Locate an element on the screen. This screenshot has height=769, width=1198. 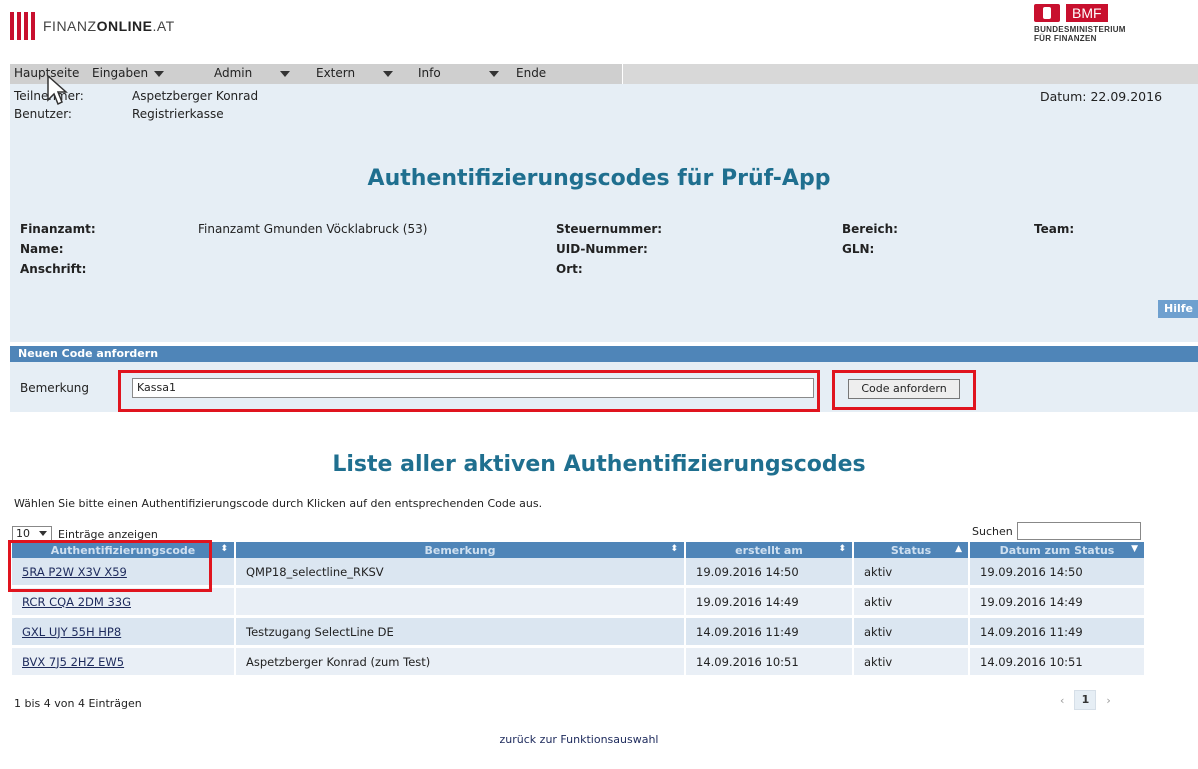
ort-label: Ort: is located at coordinates (569, 269).